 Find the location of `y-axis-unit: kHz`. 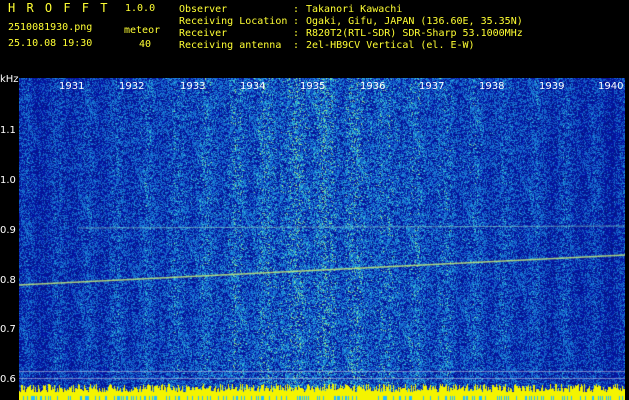

y-axis-unit: kHz is located at coordinates (9, 79).